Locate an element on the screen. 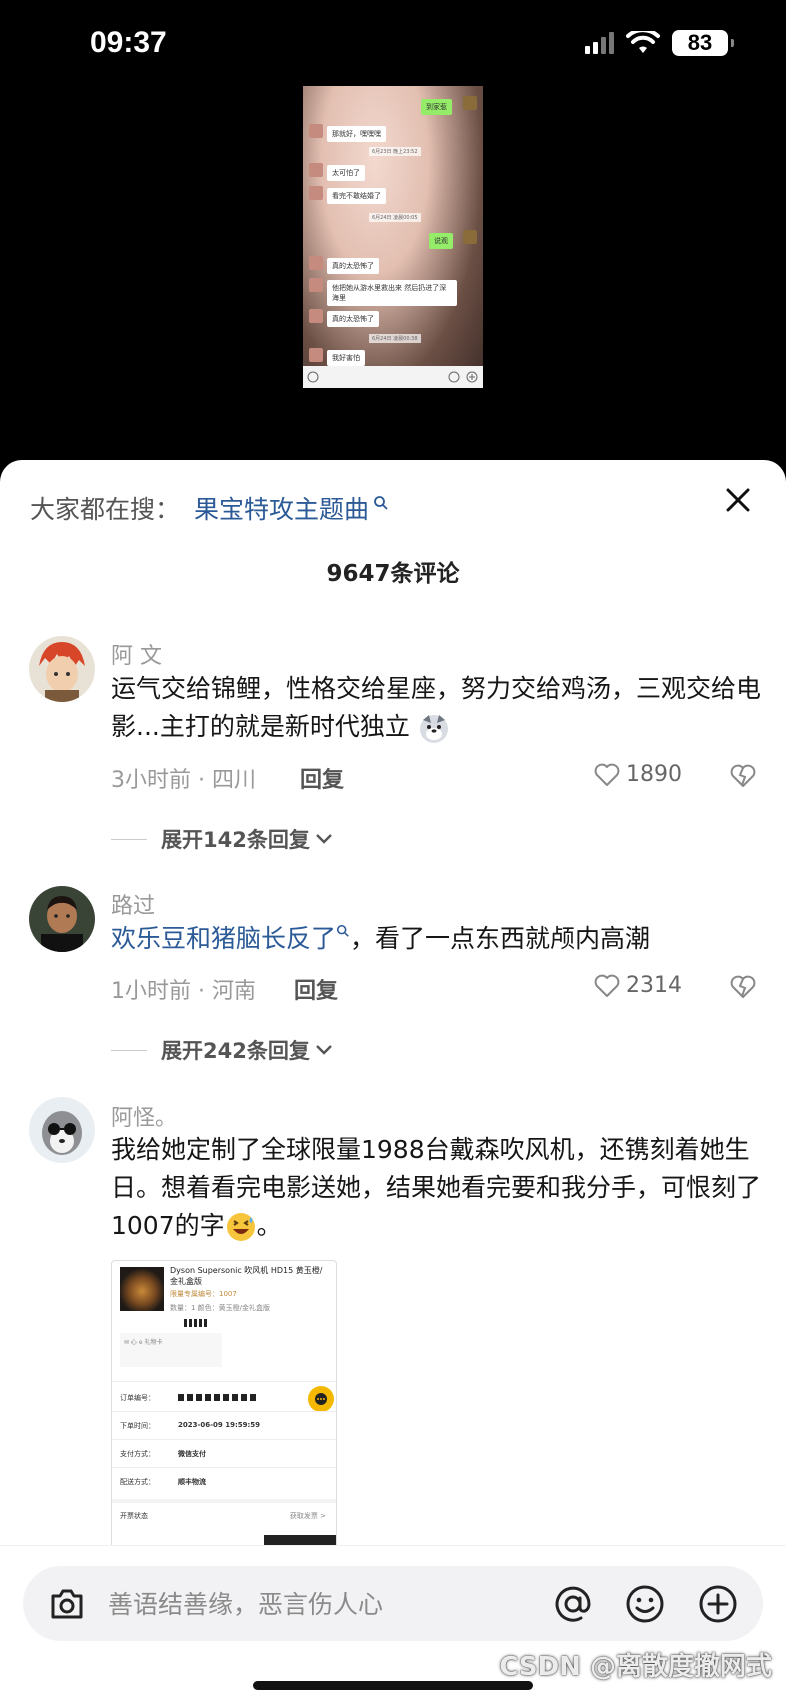  comment-input-container is located at coordinates (393, 1603).